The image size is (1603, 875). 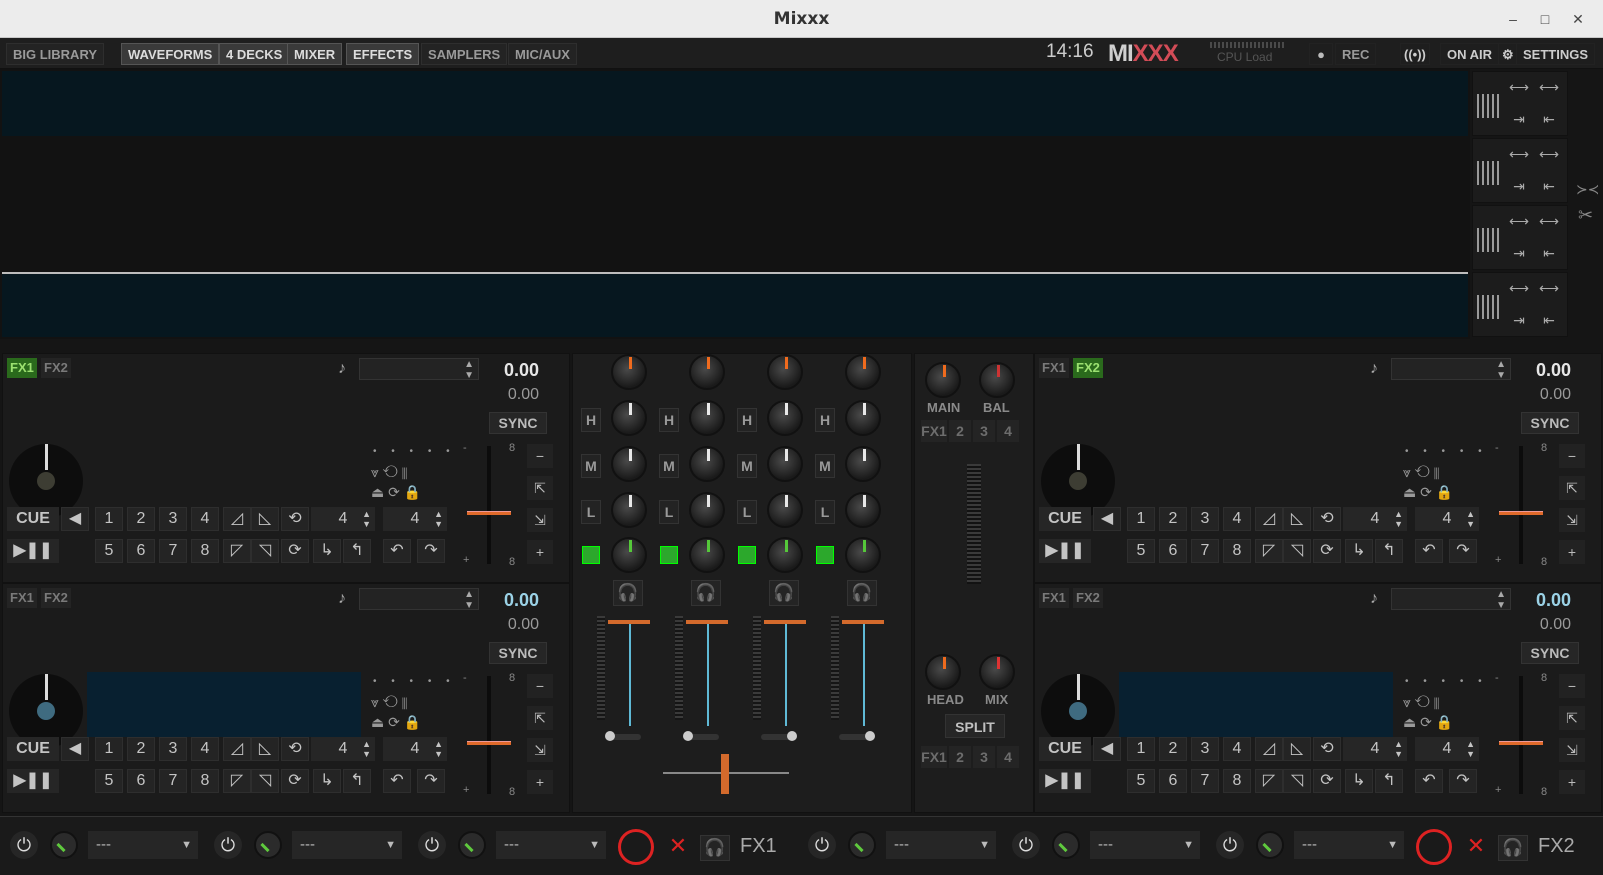 I want to click on quick-effect-knob, so click(x=785, y=555).